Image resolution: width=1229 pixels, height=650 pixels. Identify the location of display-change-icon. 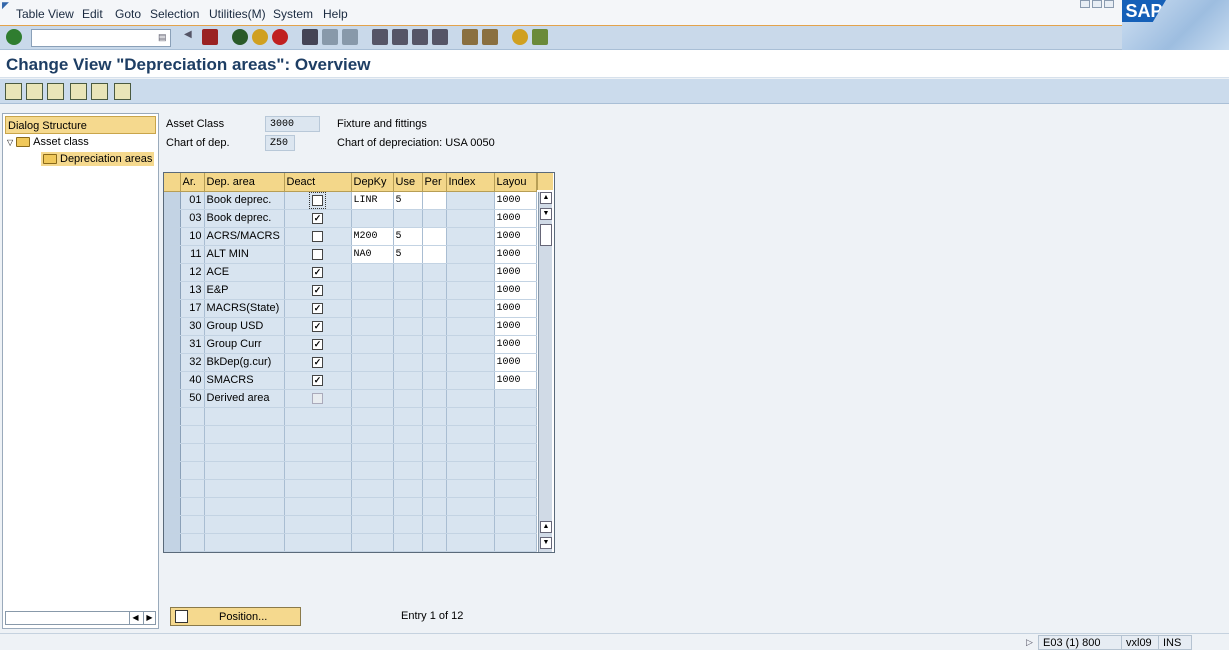
(13, 91).